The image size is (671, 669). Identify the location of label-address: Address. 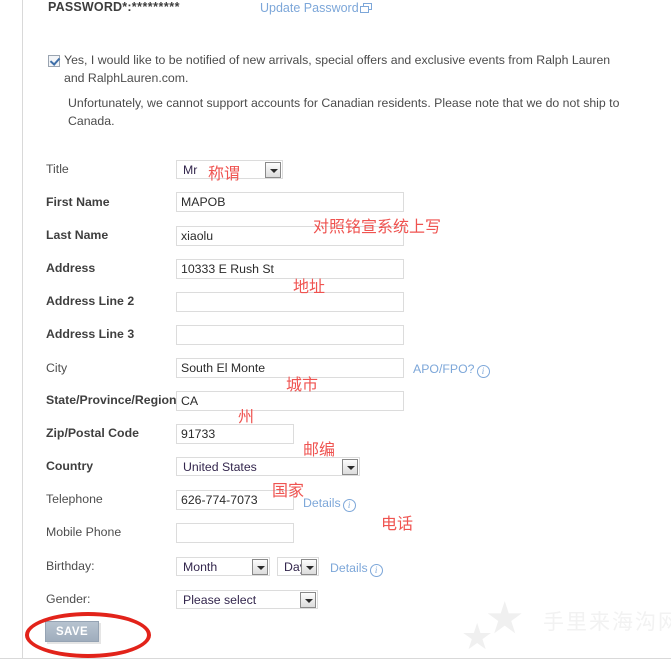
(71, 268).